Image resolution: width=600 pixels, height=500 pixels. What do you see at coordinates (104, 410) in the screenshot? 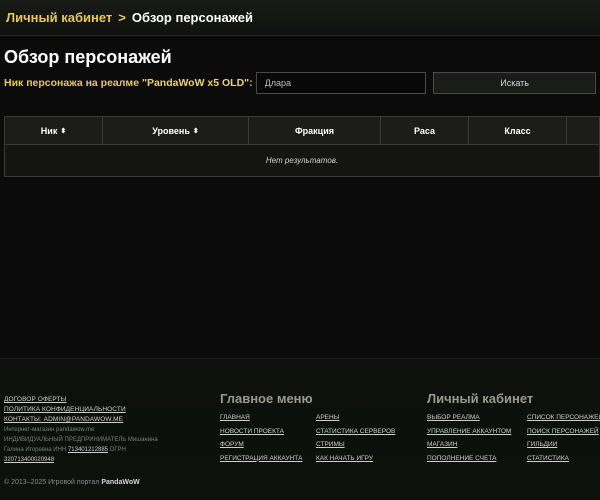
I see `privacy-policy-link: ПОЛИТИКА КОНФИДЕНЦИАЛЬНОСТИ` at bounding box center [104, 410].